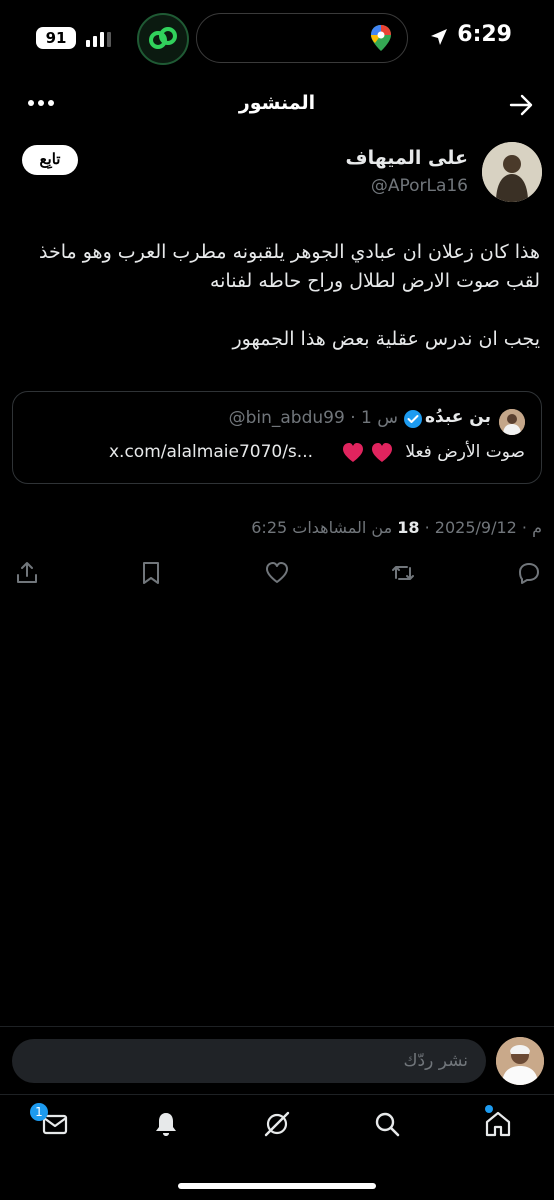 The width and height of the screenshot is (554, 1200). Describe the element at coordinates (313, 418) in the screenshot. I see `quote-author-handle: @bin_abdu99 · 1 س` at that location.